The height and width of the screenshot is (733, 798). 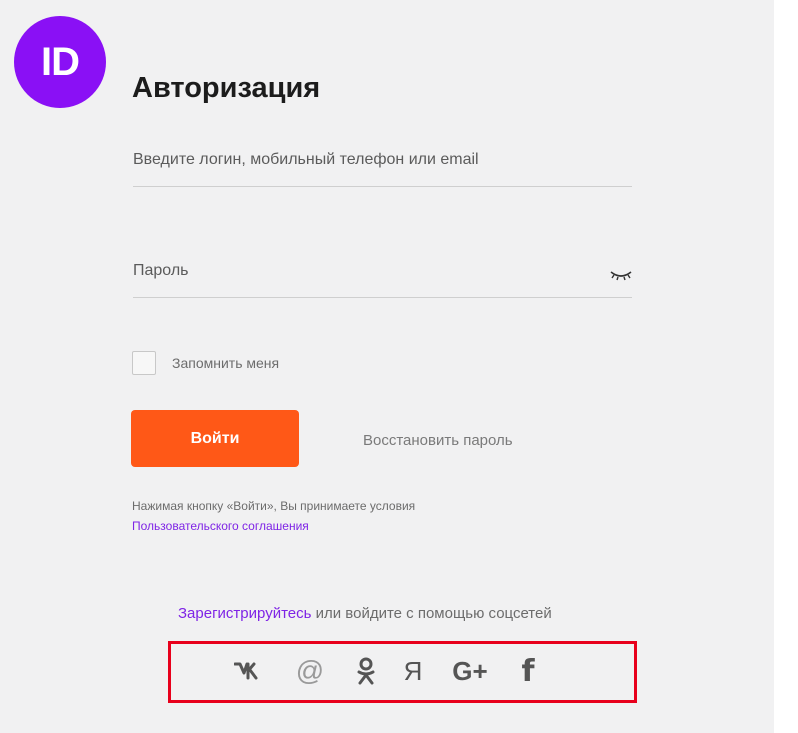 What do you see at coordinates (363, 160) in the screenshot?
I see `login-input` at bounding box center [363, 160].